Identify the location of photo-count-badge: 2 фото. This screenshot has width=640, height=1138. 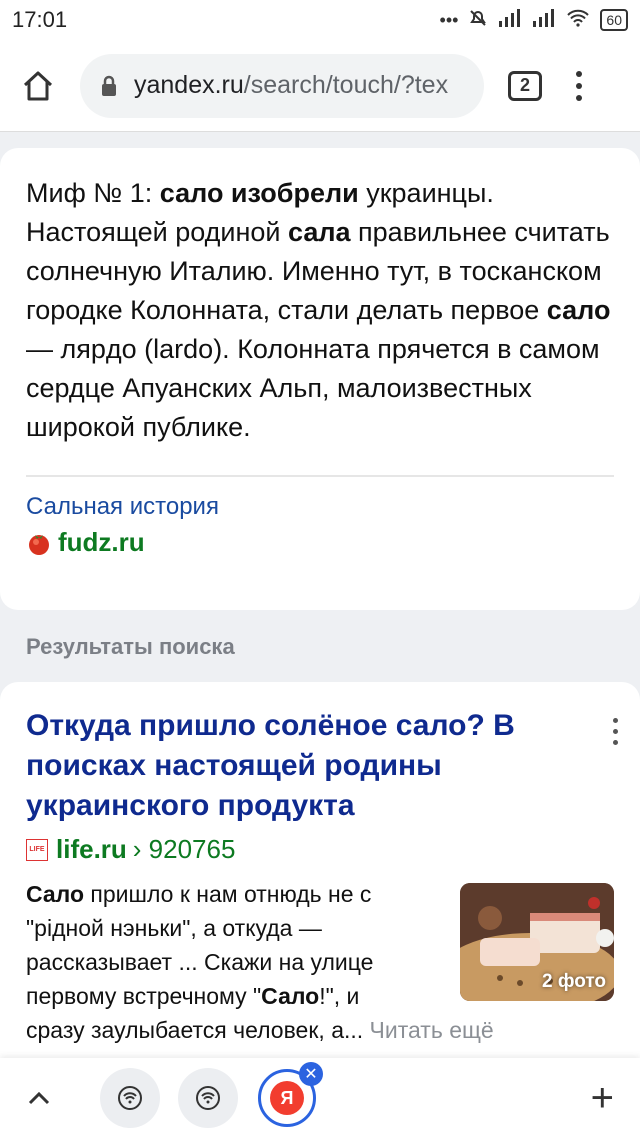
(573, 981).